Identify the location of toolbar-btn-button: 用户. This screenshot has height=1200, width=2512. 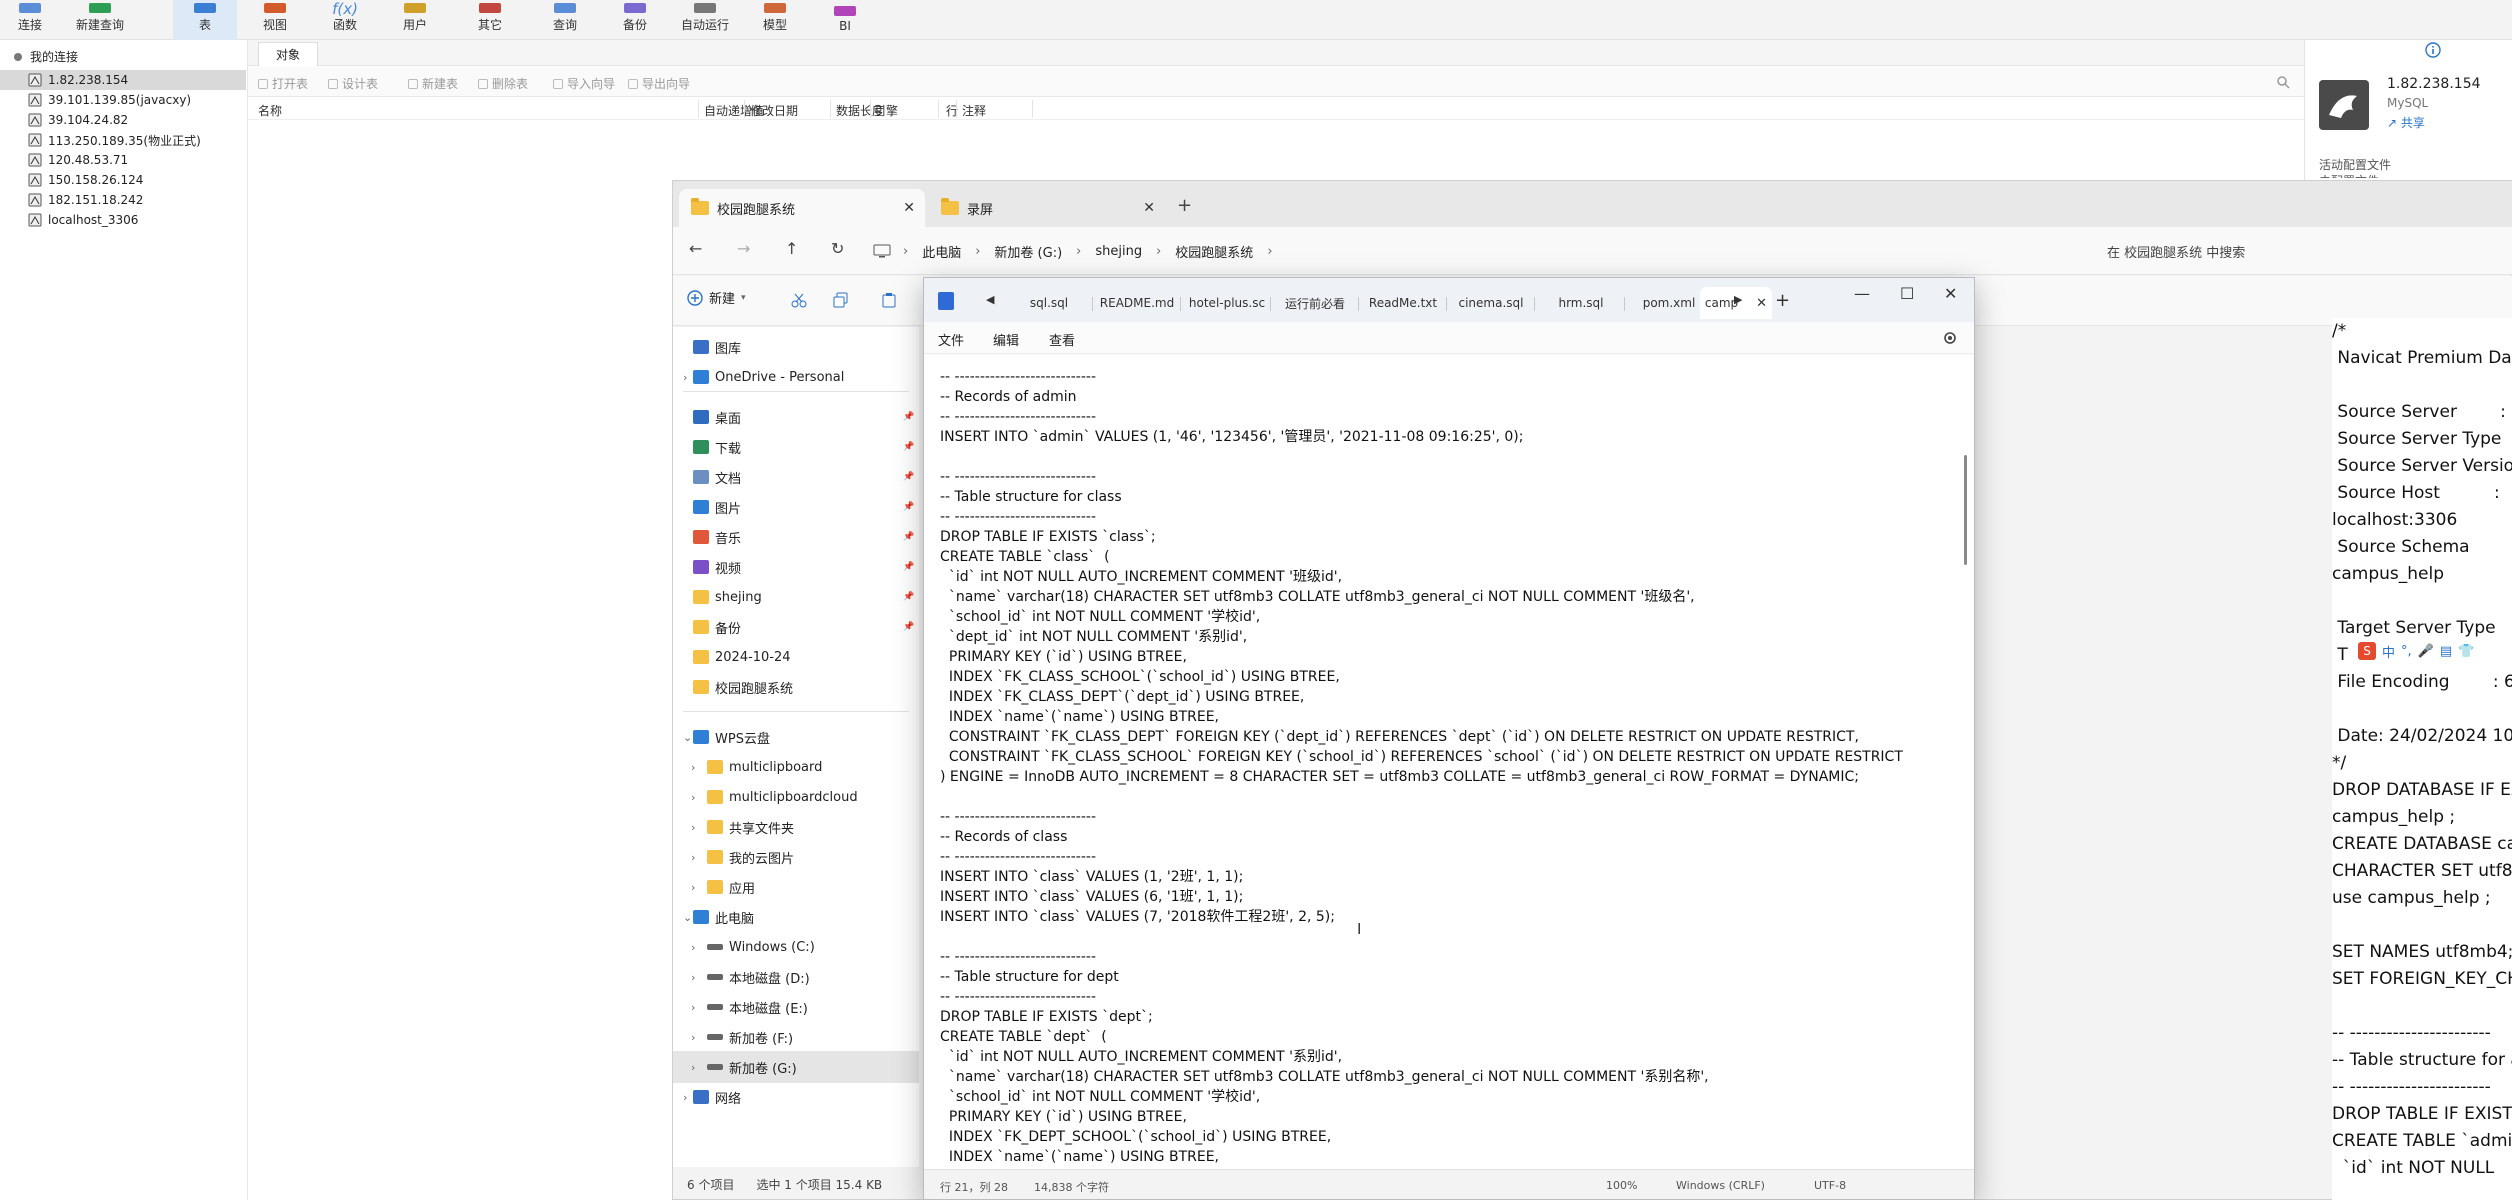
(415, 20).